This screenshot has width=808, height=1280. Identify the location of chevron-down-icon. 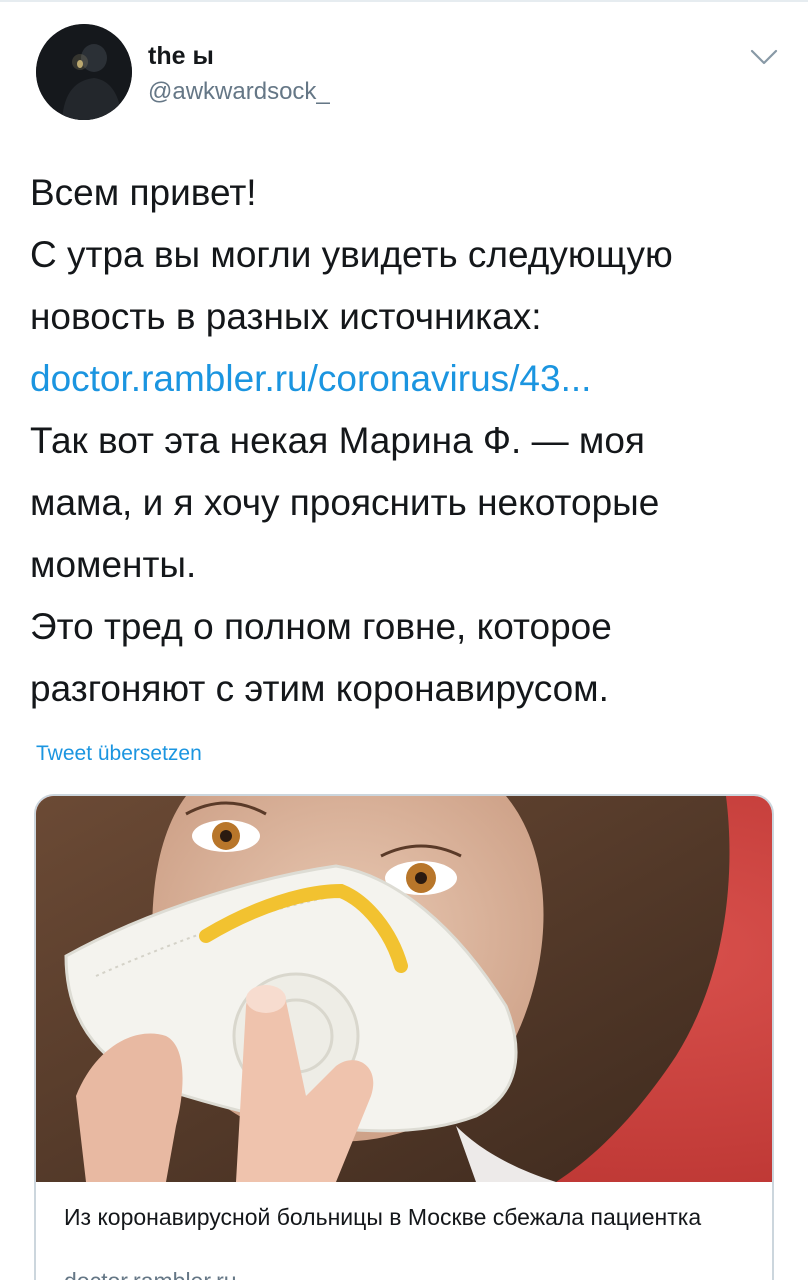
(764, 57).